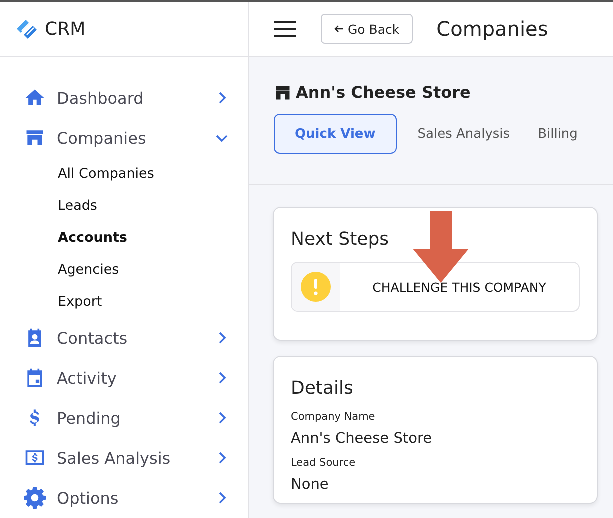  Describe the element at coordinates (136, 174) in the screenshot. I see `sidebar-subitem: All Companies` at that location.